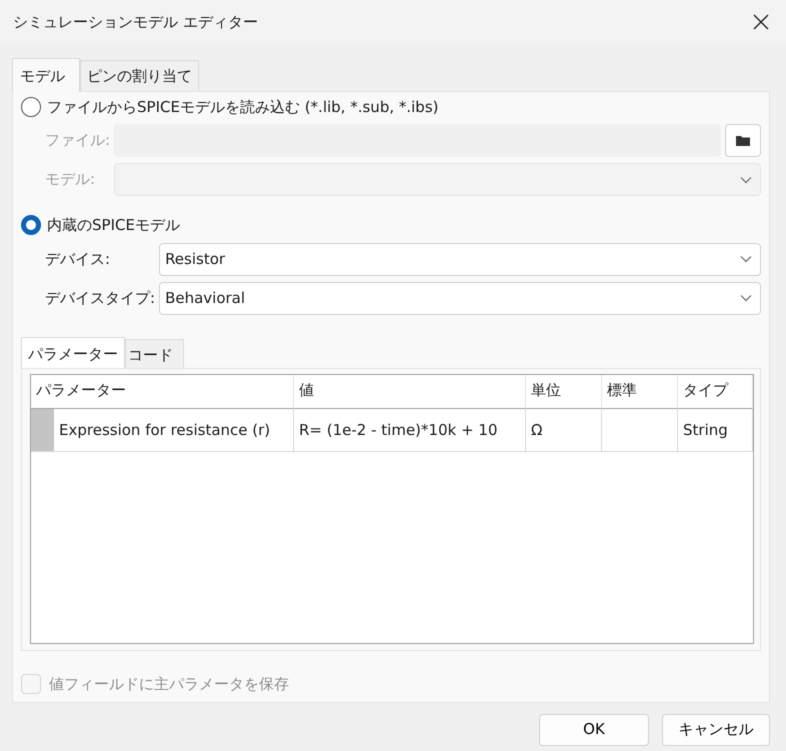 The height and width of the screenshot is (751, 786). What do you see at coordinates (460, 259) in the screenshot?
I see `dropdown: Resistor` at bounding box center [460, 259].